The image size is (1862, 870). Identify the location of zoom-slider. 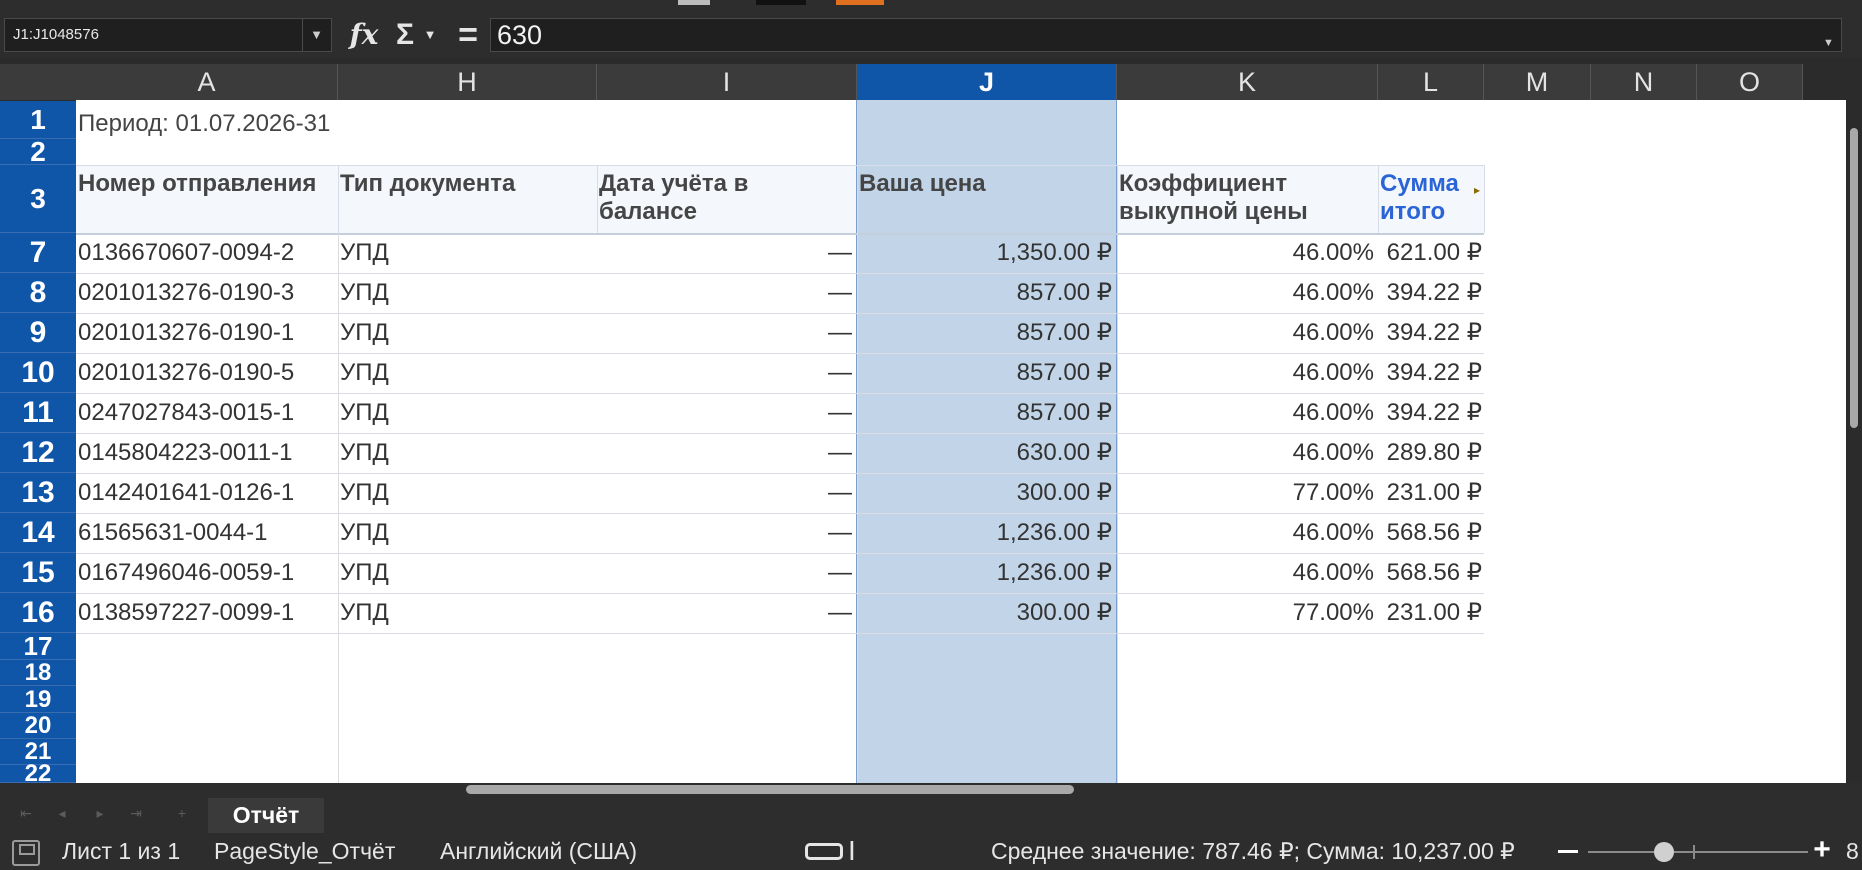
(1698, 852).